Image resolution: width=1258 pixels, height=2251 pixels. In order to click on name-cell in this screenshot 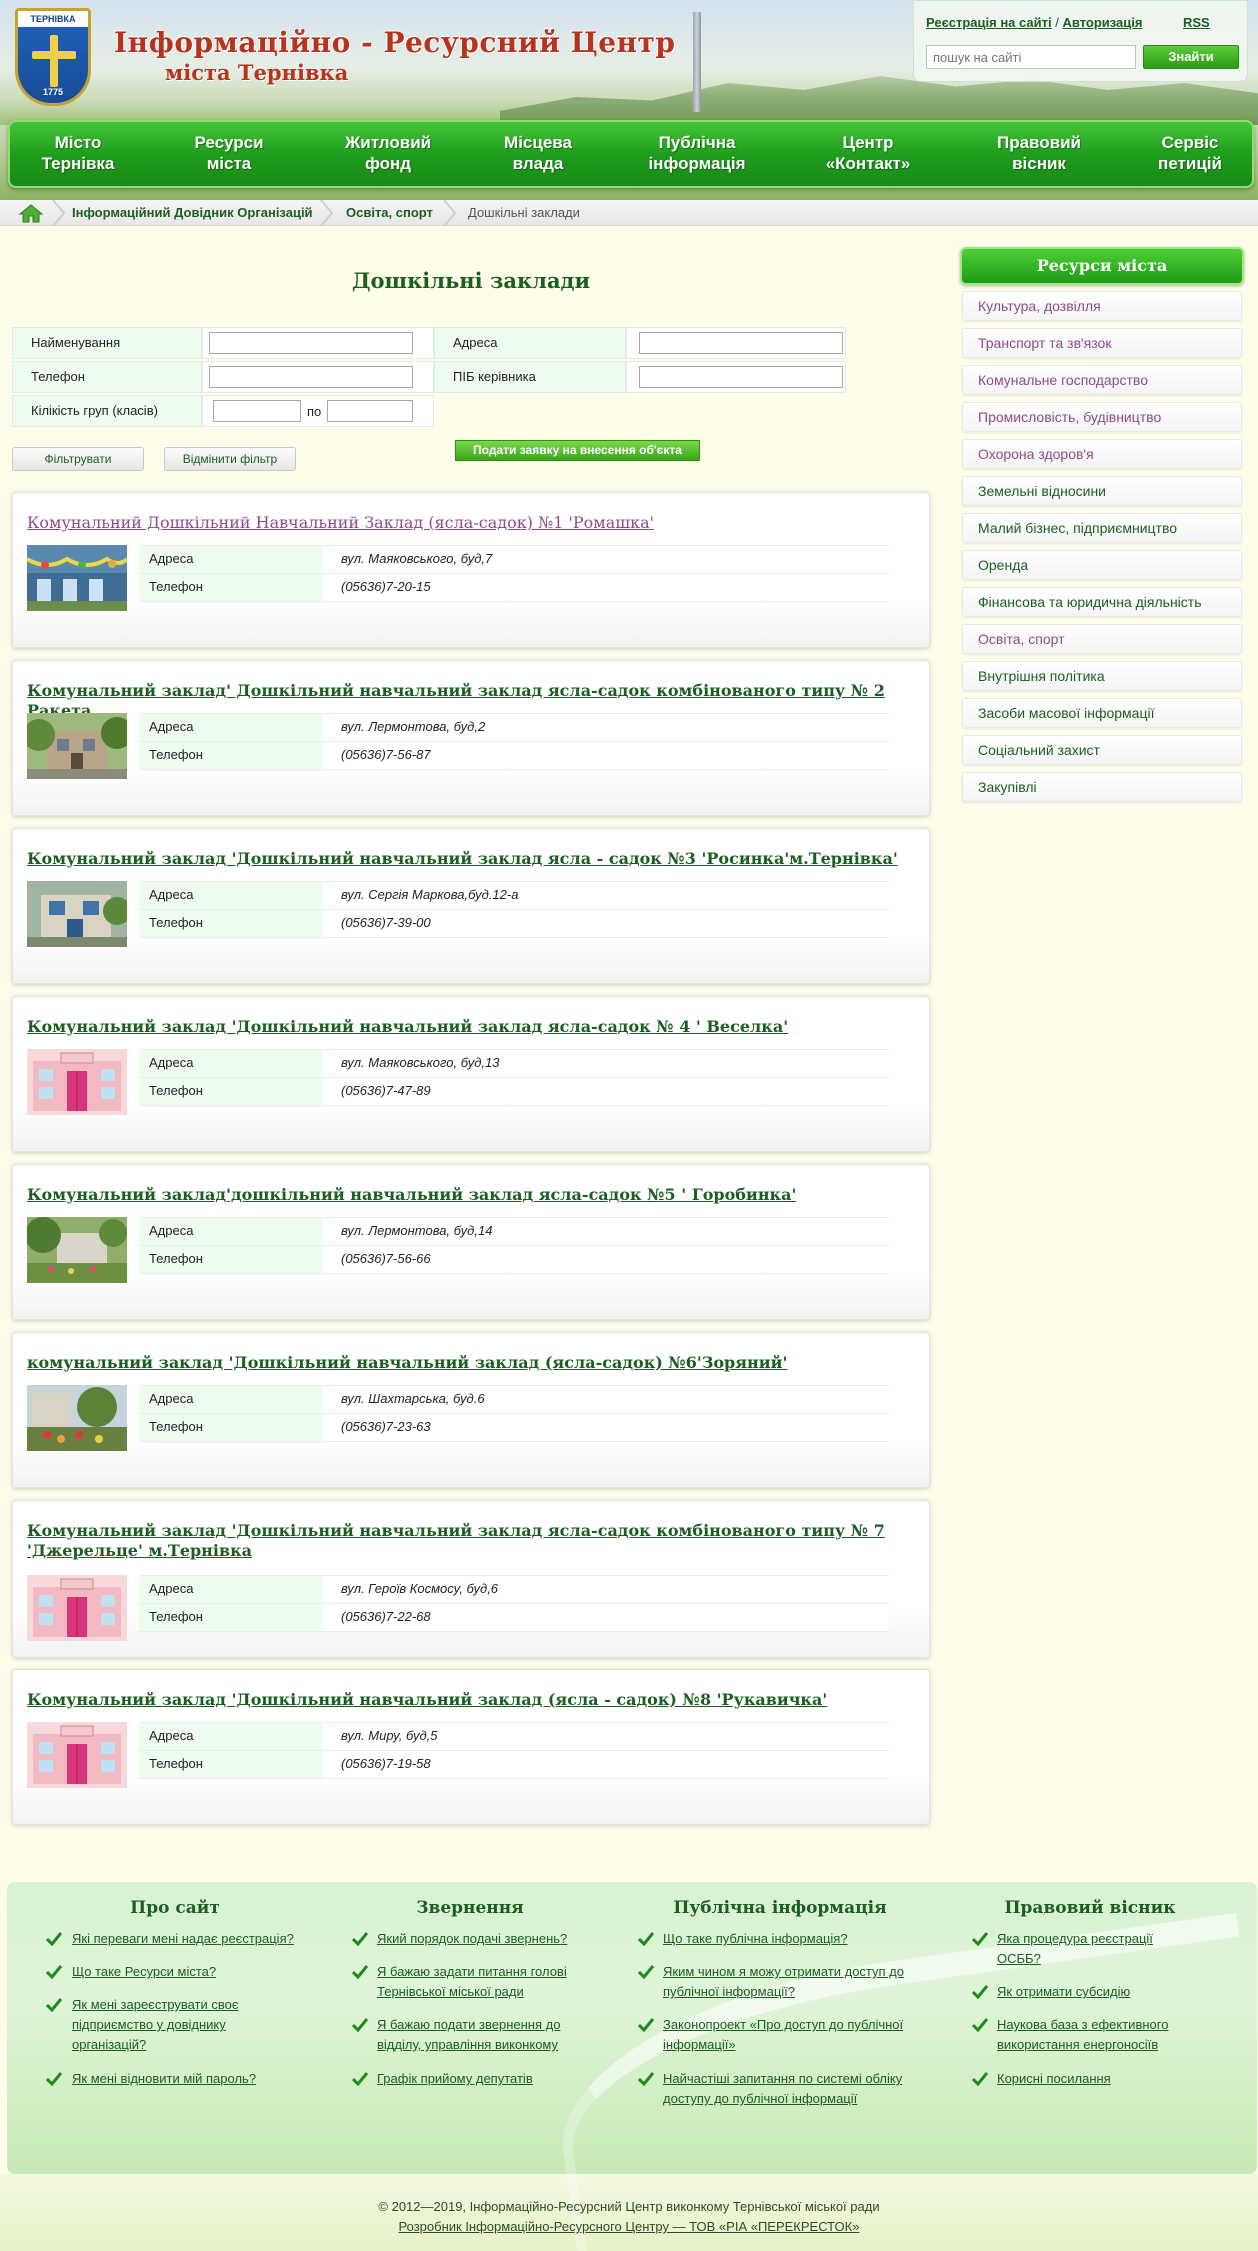, I will do `click(318, 343)`.